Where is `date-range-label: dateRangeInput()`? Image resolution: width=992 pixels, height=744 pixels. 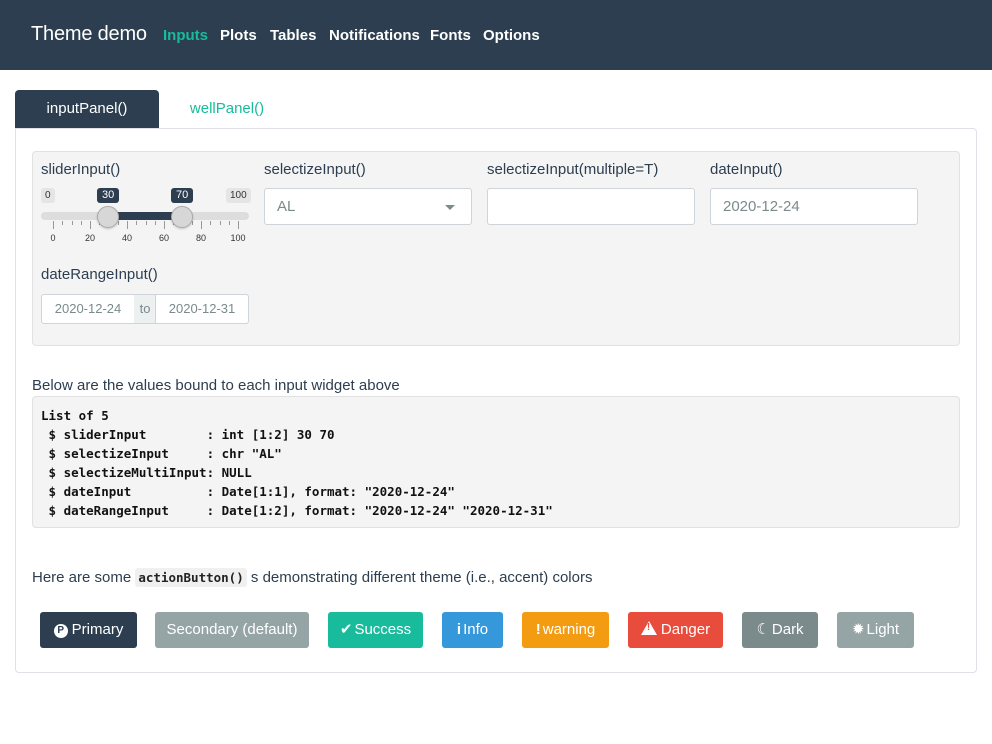
date-range-label: dateRangeInput() is located at coordinates (99, 274).